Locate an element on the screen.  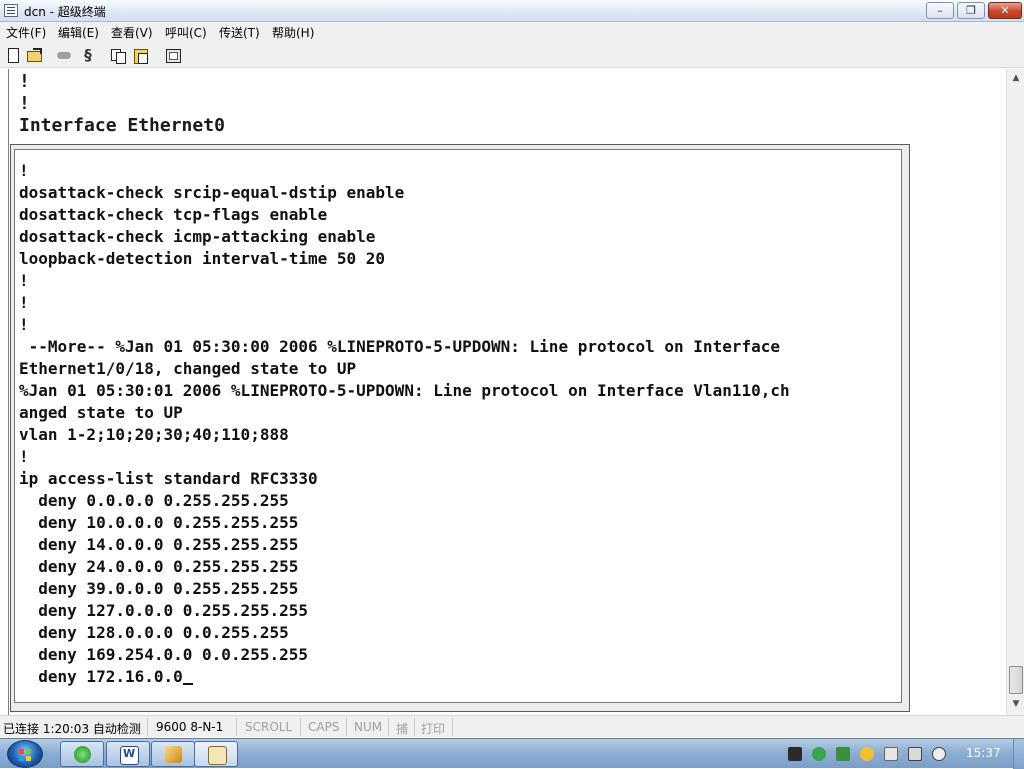
inner-terminal-line: Ethernet1/0/18, changed state to UP is located at coordinates (188, 368).